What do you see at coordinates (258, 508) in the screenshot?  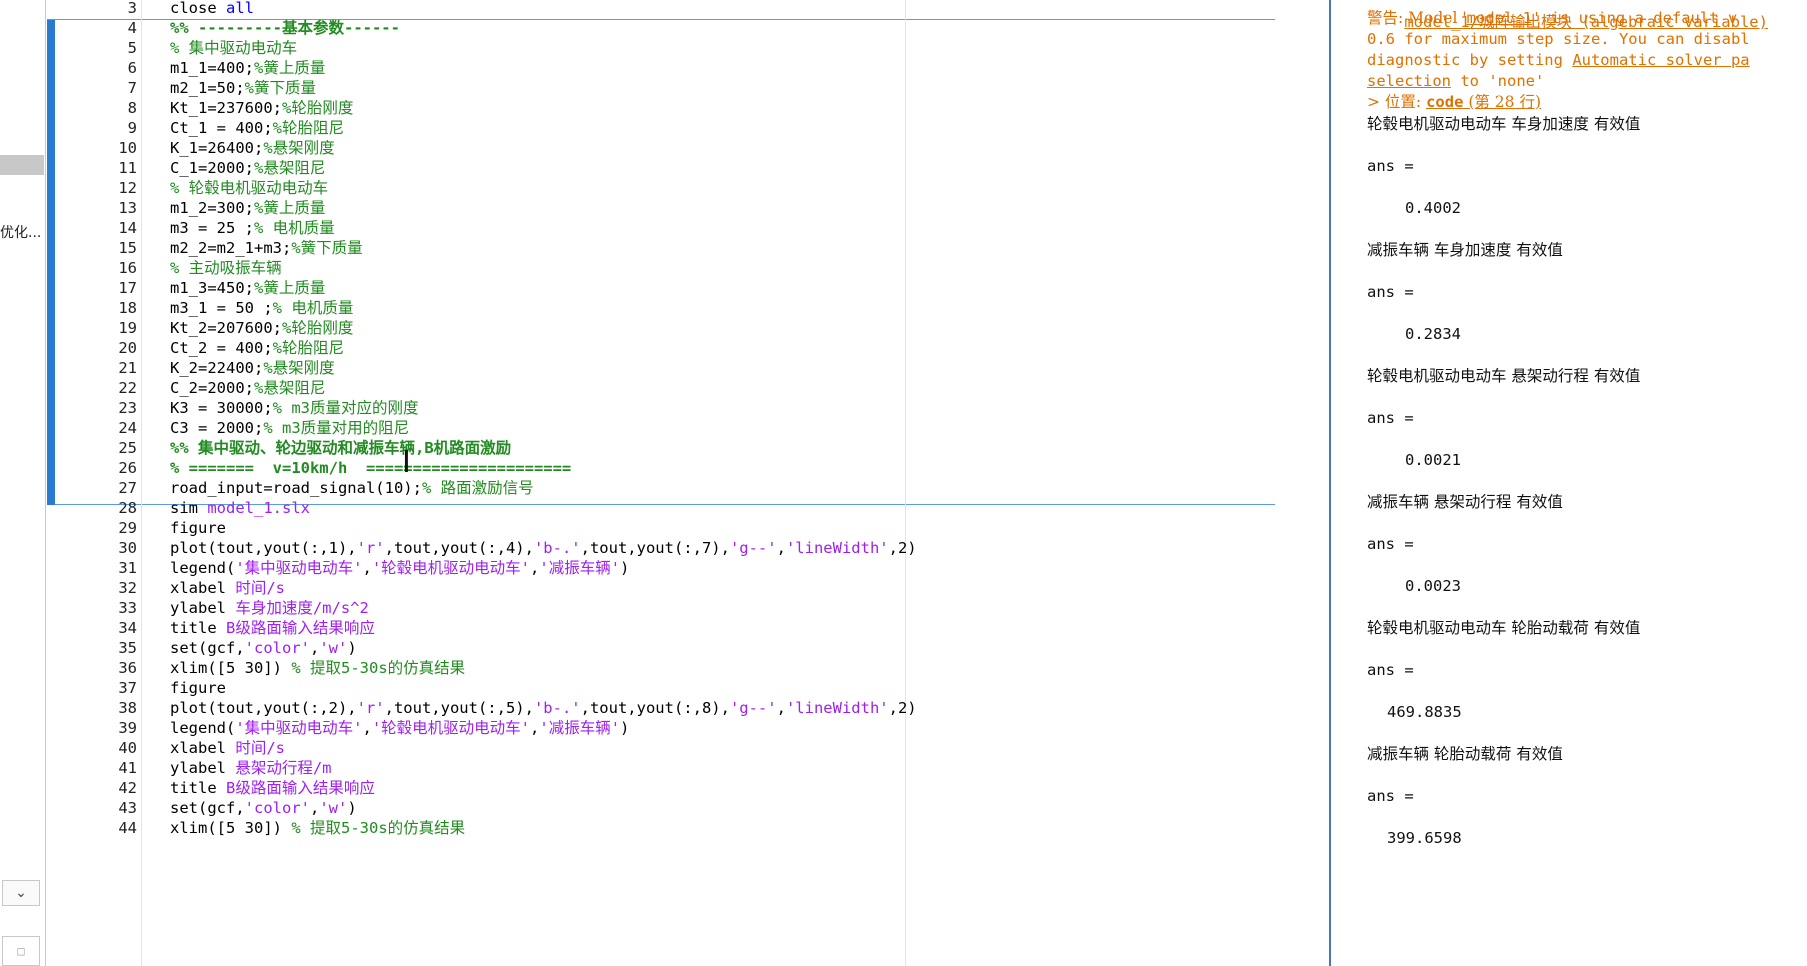 I see `code-string: model_1.slx` at bounding box center [258, 508].